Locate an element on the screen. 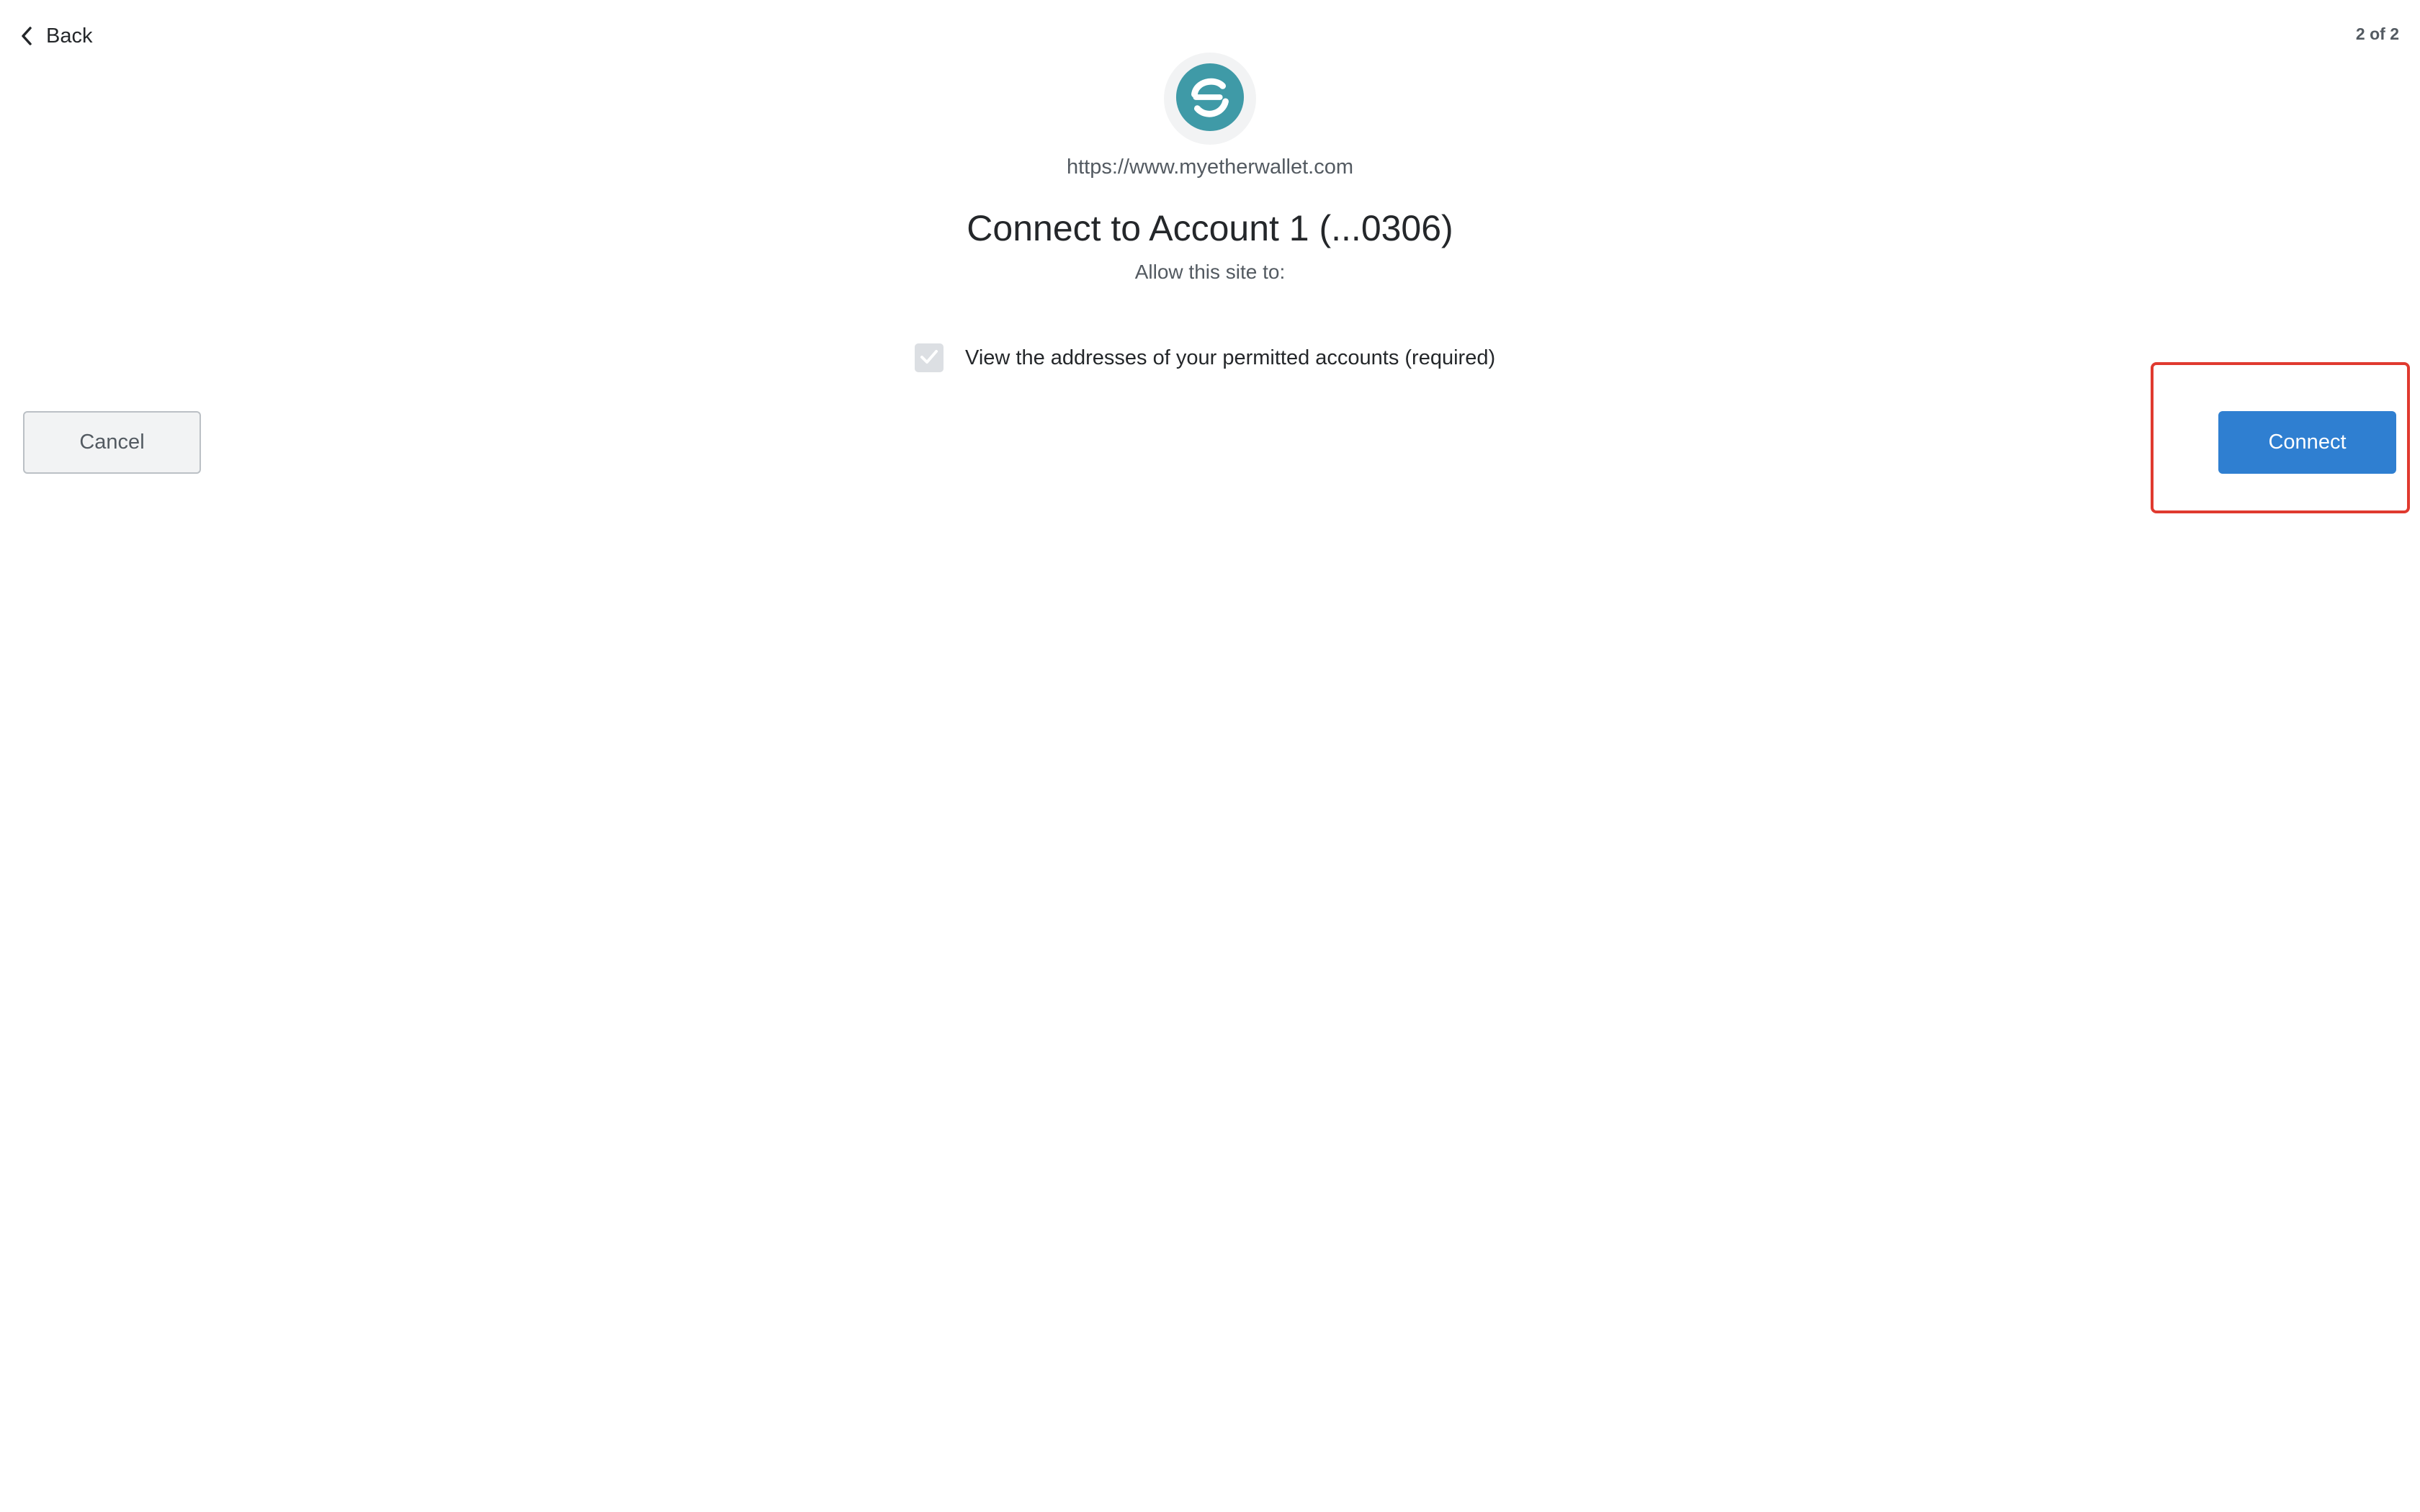 The image size is (2420, 1512). highlight-annotation is located at coordinates (2280, 437).